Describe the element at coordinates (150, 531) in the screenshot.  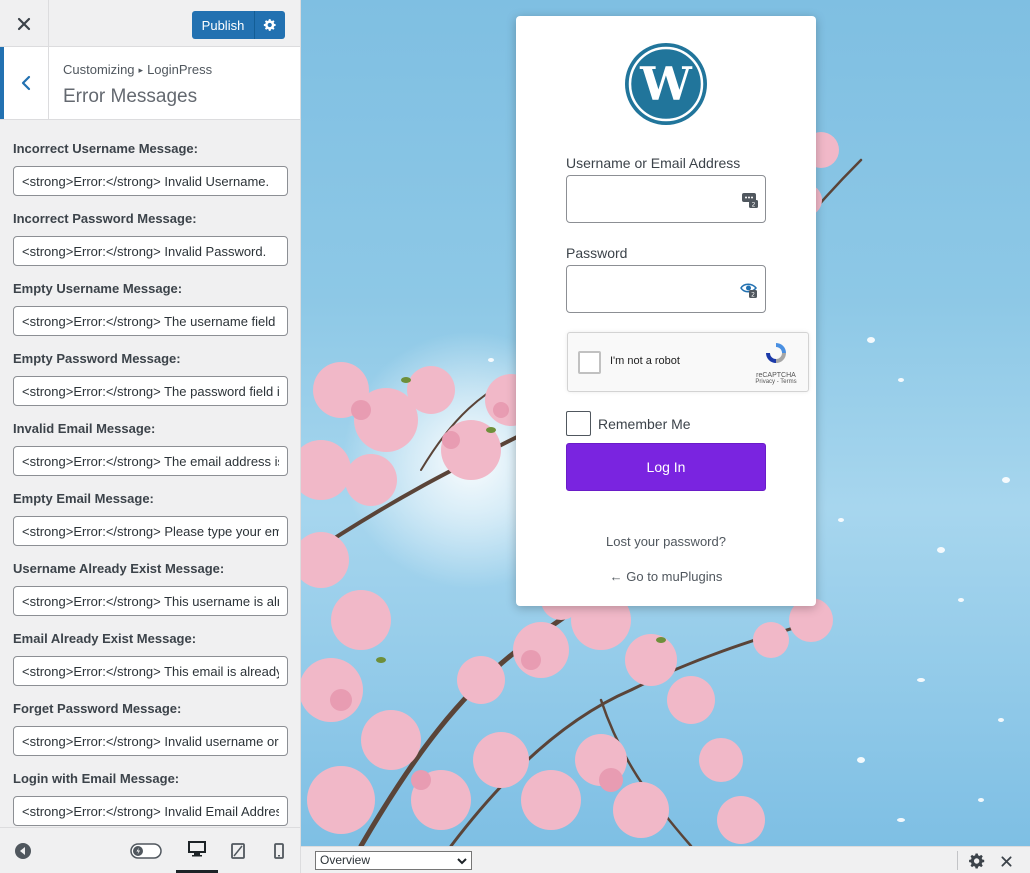
I see `empty-email-input` at that location.